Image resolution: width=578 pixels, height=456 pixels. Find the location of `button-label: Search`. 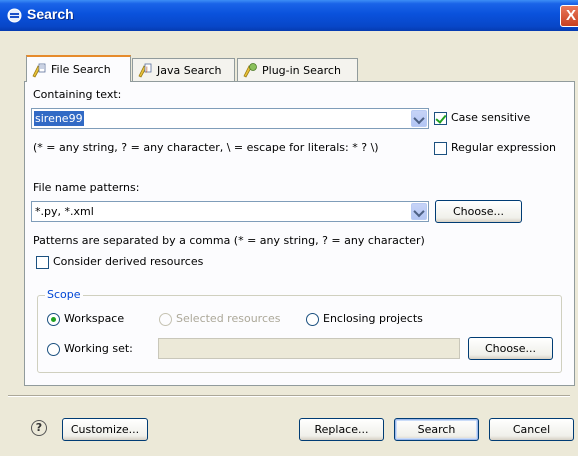

button-label: Search is located at coordinates (436, 429).